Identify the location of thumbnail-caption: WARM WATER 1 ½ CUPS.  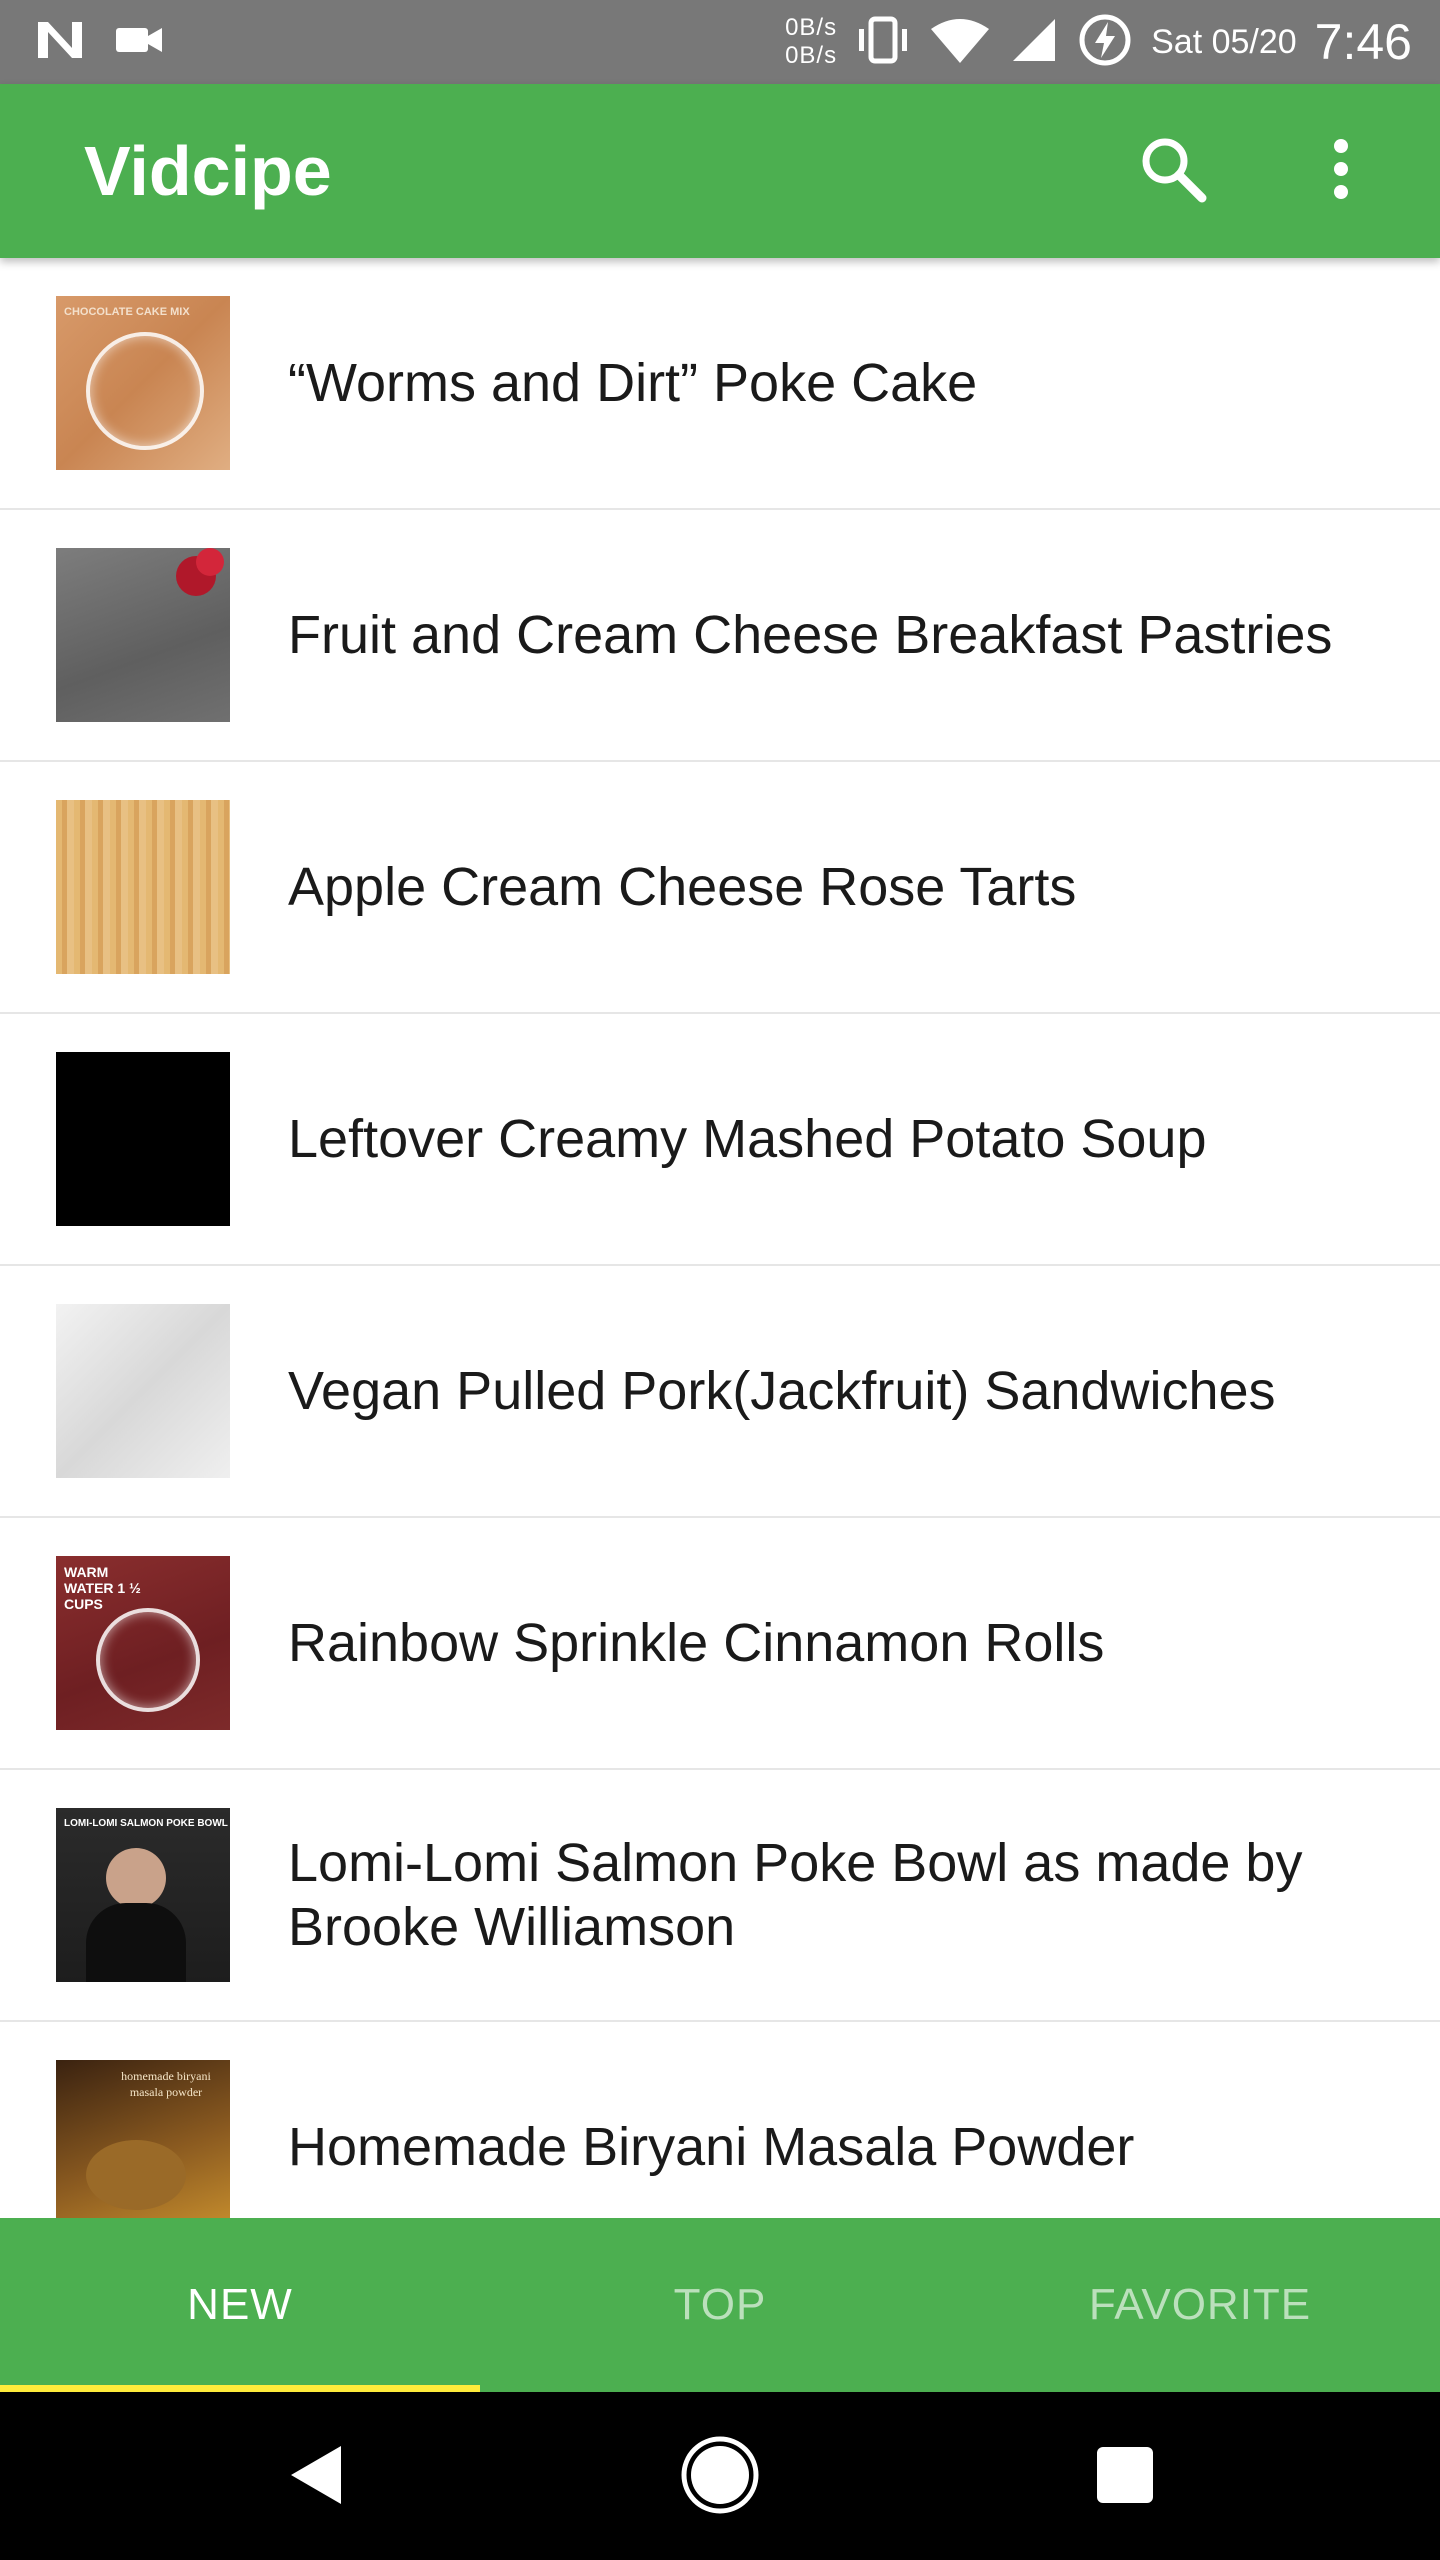
(102, 1588).